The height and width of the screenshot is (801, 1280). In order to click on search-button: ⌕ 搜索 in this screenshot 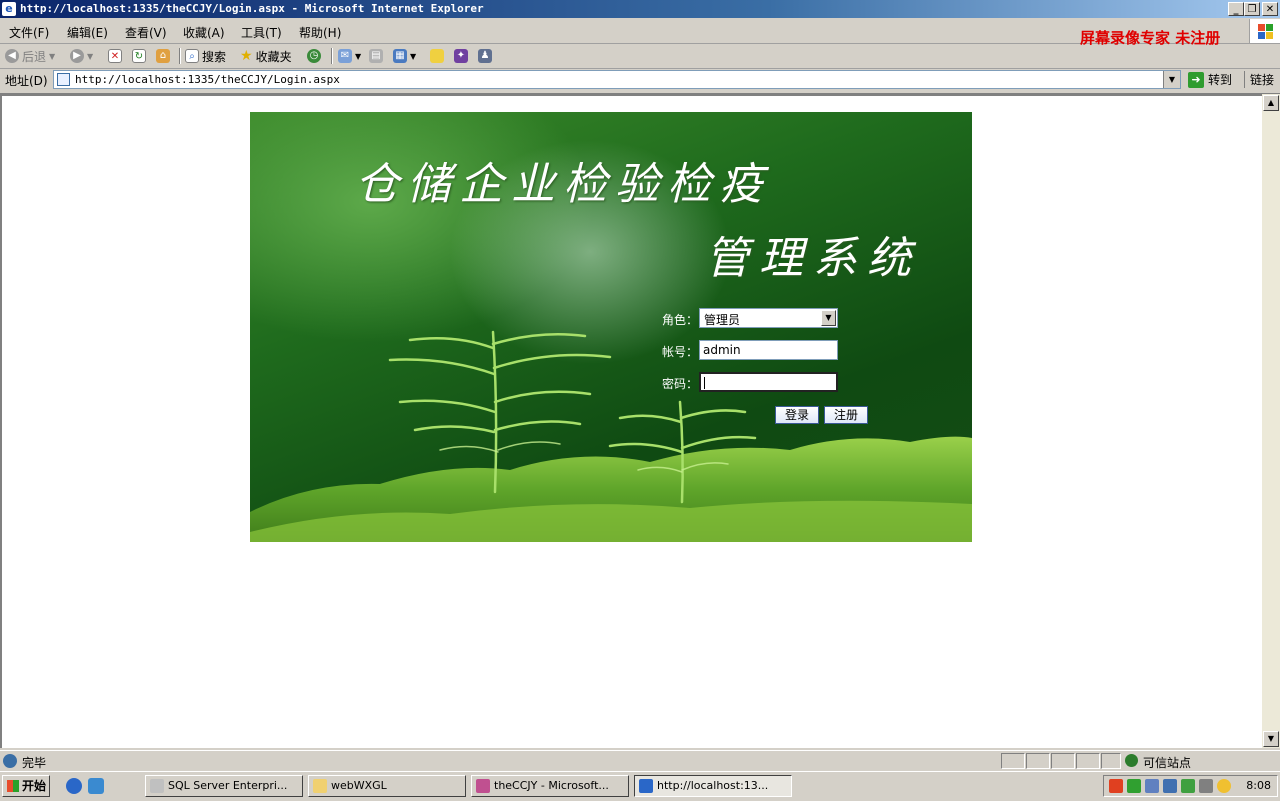, I will do `click(205, 56)`.